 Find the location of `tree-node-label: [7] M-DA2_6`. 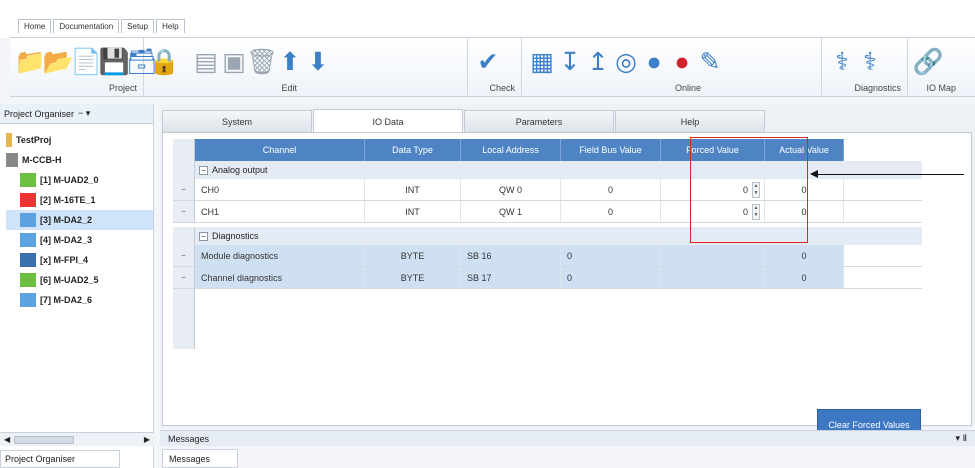

tree-node-label: [7] M-DA2_6 is located at coordinates (66, 300).